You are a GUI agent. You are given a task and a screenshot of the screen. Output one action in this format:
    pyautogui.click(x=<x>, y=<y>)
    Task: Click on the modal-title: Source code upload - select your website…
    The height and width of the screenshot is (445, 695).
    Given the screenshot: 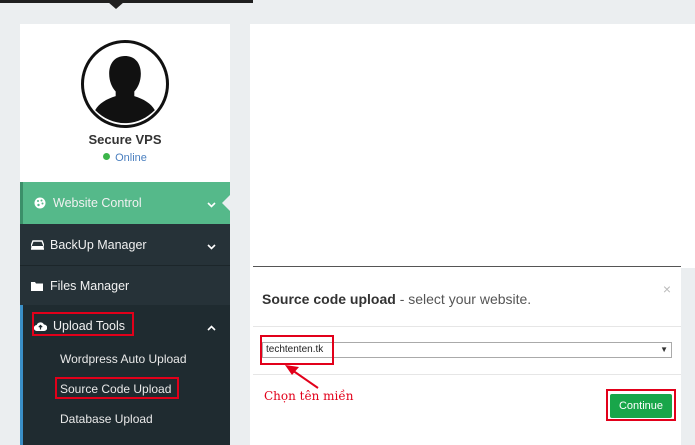 What is the action you would take?
    pyautogui.click(x=396, y=299)
    